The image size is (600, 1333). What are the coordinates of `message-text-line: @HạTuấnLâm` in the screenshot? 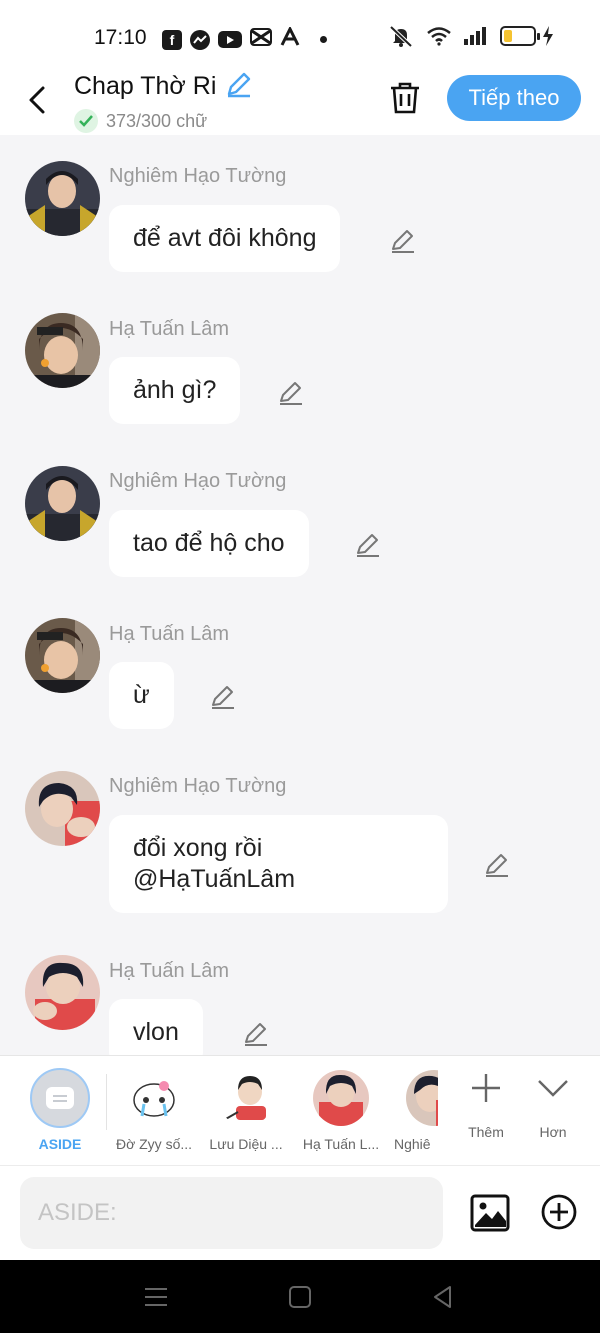 It's located at (214, 879).